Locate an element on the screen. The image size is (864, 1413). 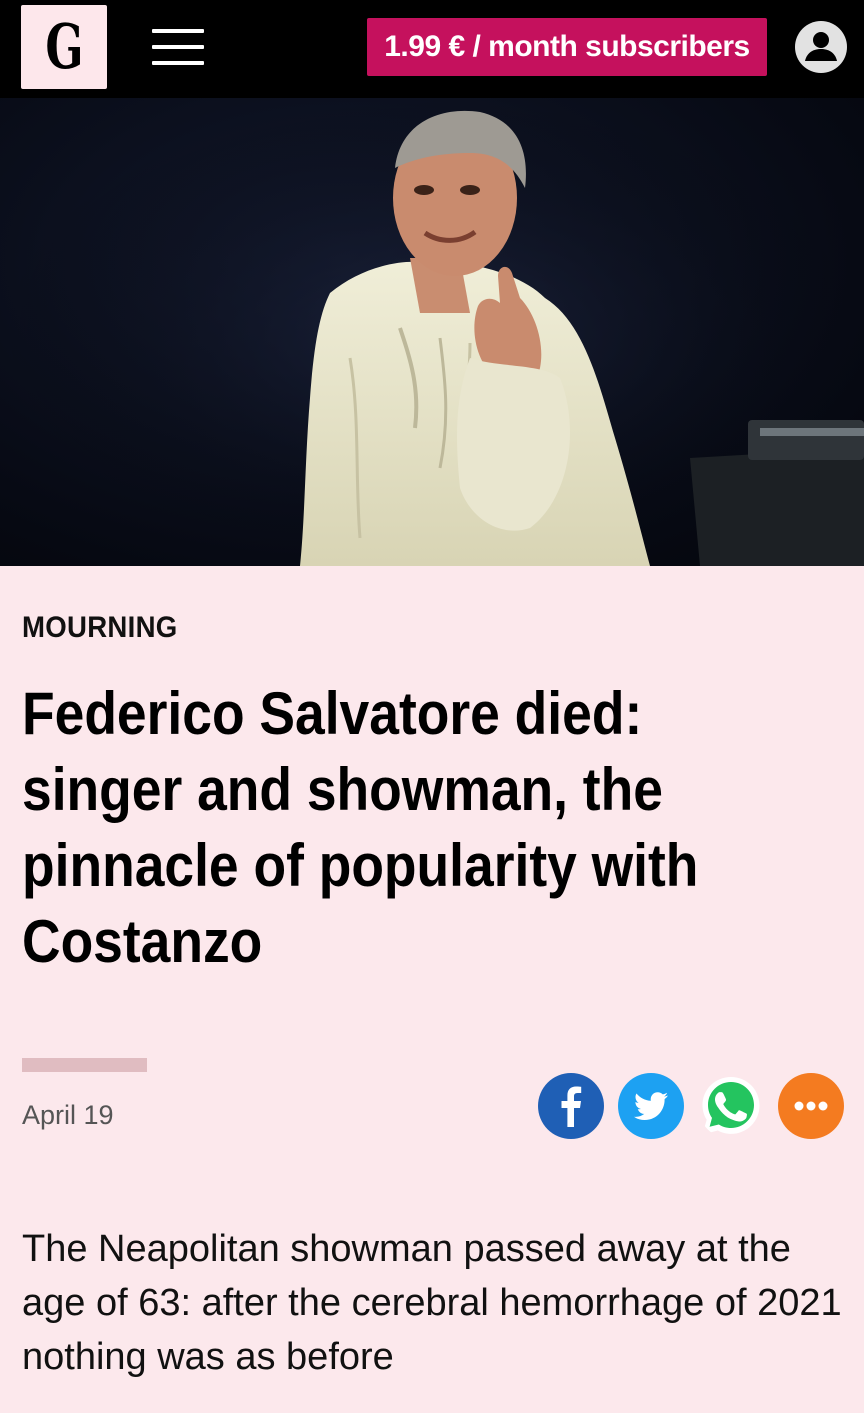
facebook-icon is located at coordinates (571, 1106).